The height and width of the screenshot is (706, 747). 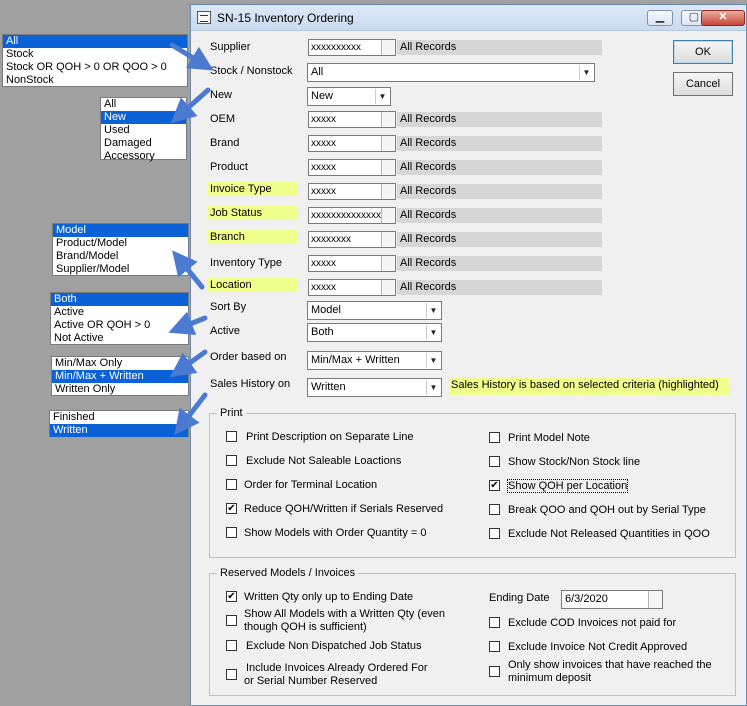 I want to click on arrow-order, so click(x=188, y=363).